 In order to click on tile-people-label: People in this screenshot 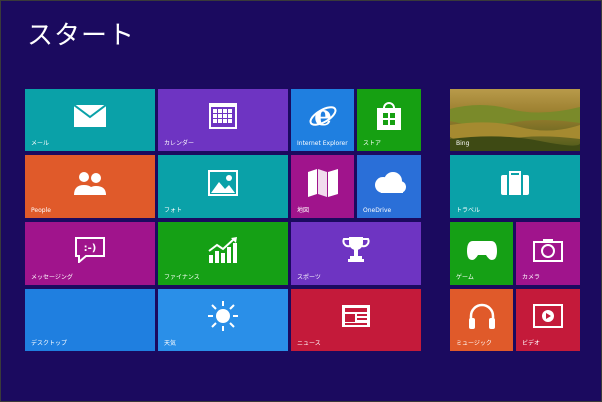, I will do `click(41, 210)`.